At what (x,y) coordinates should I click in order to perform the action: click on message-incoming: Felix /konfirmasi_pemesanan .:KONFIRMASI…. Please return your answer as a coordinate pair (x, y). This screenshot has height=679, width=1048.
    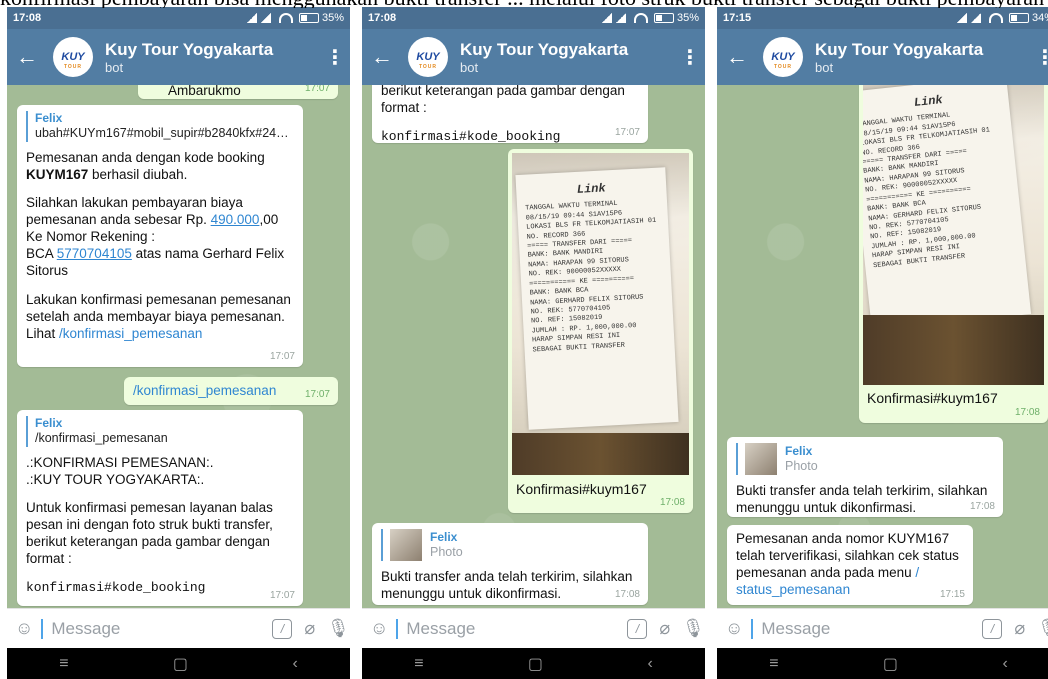
    Looking at the image, I should click on (160, 508).